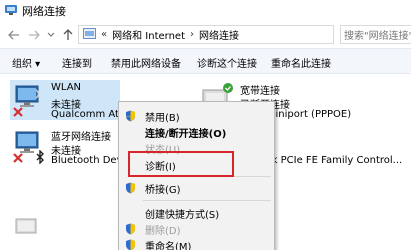  I want to click on connection-name: WLAN, so click(66, 87).